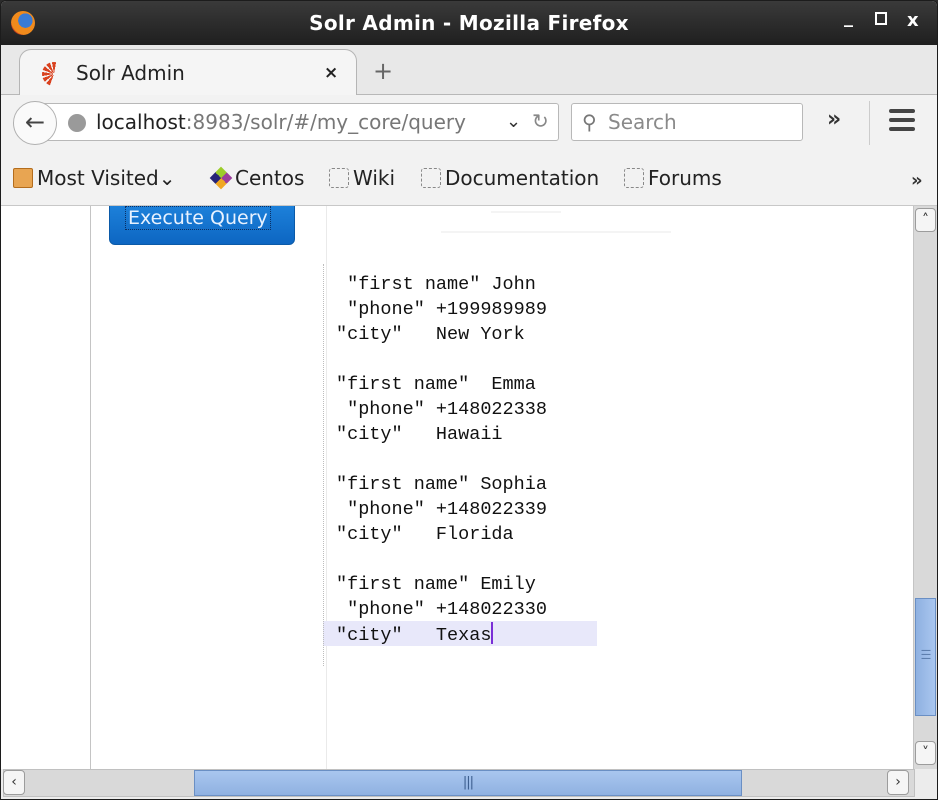 This screenshot has width=938, height=800. Describe the element at coordinates (926, 654) in the screenshot. I see `grip-icon: — — —` at that location.